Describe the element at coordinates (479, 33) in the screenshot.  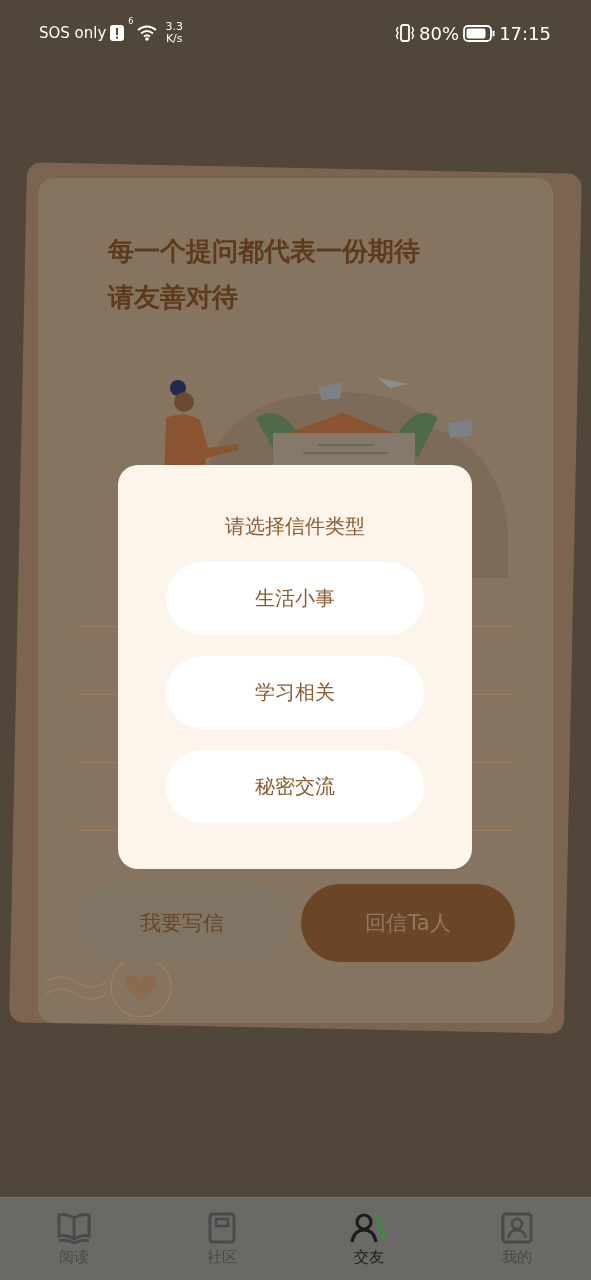
I see `battery-icon` at that location.